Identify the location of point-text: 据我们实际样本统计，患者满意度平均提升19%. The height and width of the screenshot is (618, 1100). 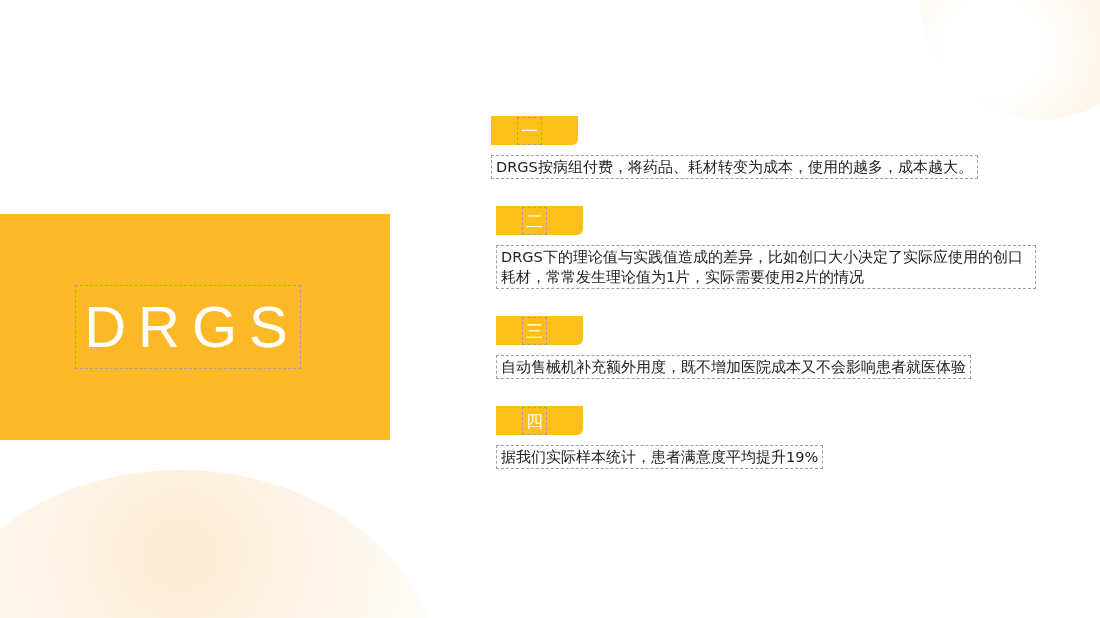
(660, 457).